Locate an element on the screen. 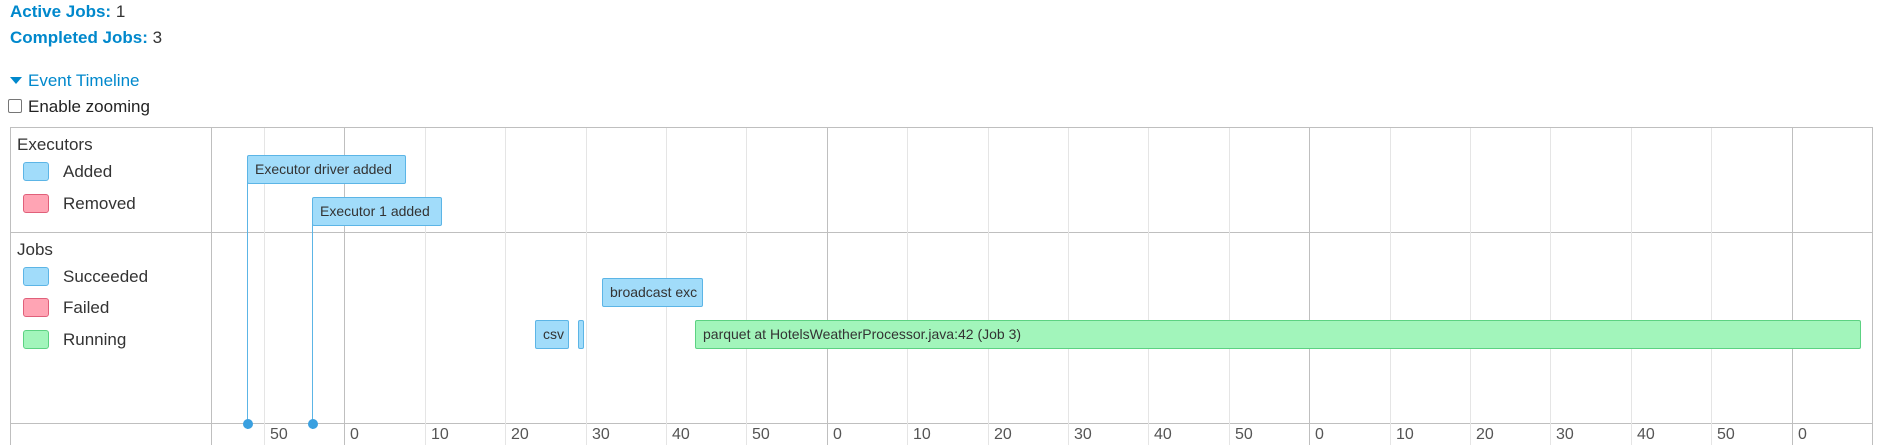  executor-driver-added-event: Executor driver added is located at coordinates (326, 169).